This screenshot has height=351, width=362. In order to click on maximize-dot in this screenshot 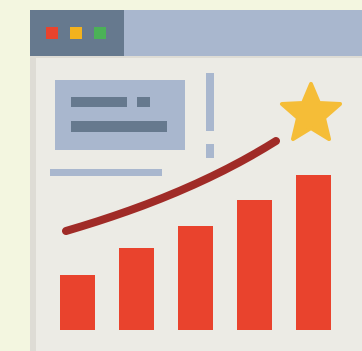, I will do `click(100, 33)`.